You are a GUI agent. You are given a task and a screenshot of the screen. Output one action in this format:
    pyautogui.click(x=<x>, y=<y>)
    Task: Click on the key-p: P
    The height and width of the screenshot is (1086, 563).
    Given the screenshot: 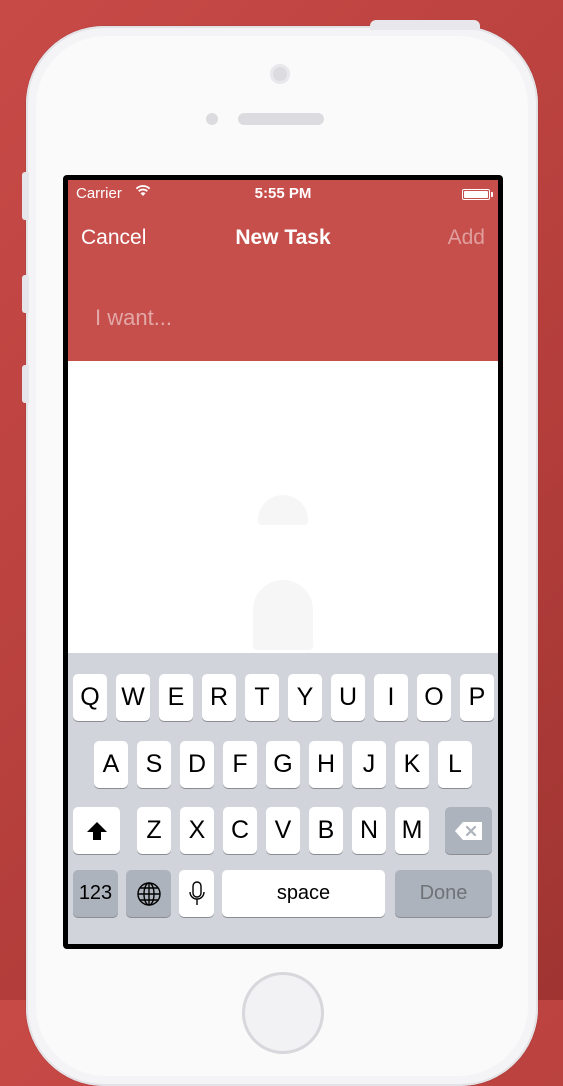 What is the action you would take?
    pyautogui.click(x=477, y=697)
    